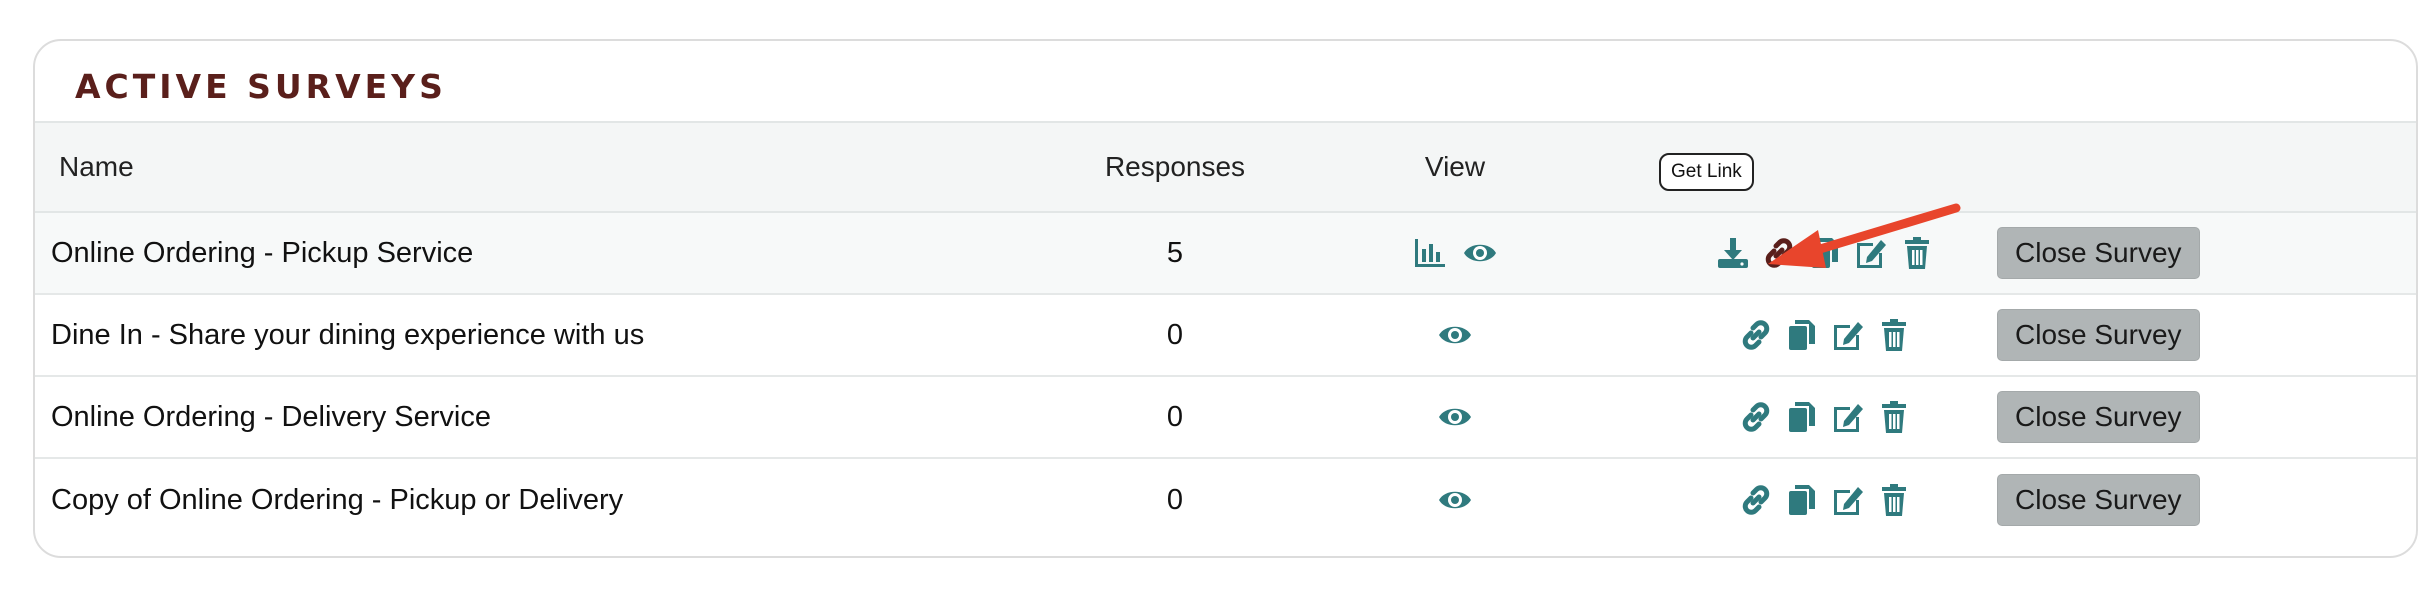 The width and height of the screenshot is (2432, 594). Describe the element at coordinates (1175, 252) in the screenshot. I see `response-count: 5` at that location.